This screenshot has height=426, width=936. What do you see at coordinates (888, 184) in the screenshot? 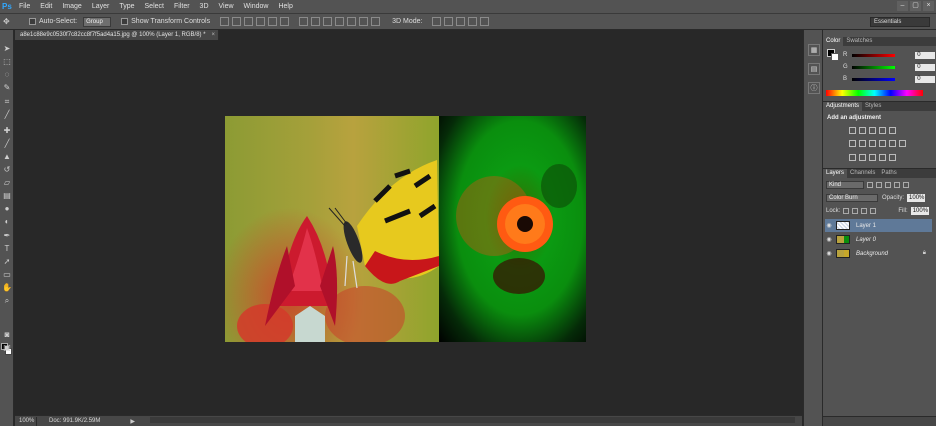
I see `filter-type-icon` at bounding box center [888, 184].